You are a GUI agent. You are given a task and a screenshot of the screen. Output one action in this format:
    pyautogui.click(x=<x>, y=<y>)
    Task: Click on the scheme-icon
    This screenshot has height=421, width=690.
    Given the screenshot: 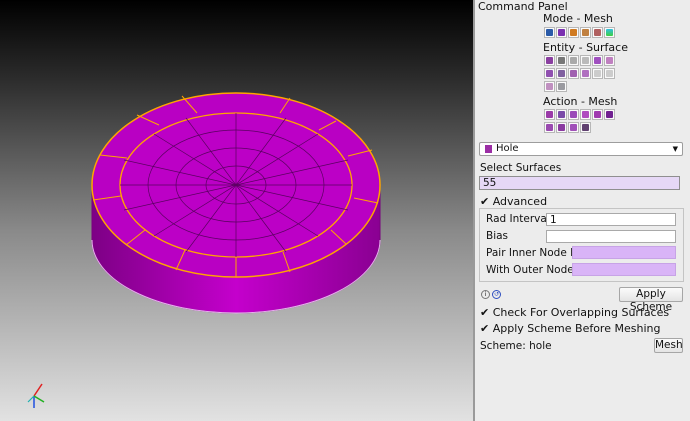 What is the action you would take?
    pyautogui.click(x=549, y=114)
    